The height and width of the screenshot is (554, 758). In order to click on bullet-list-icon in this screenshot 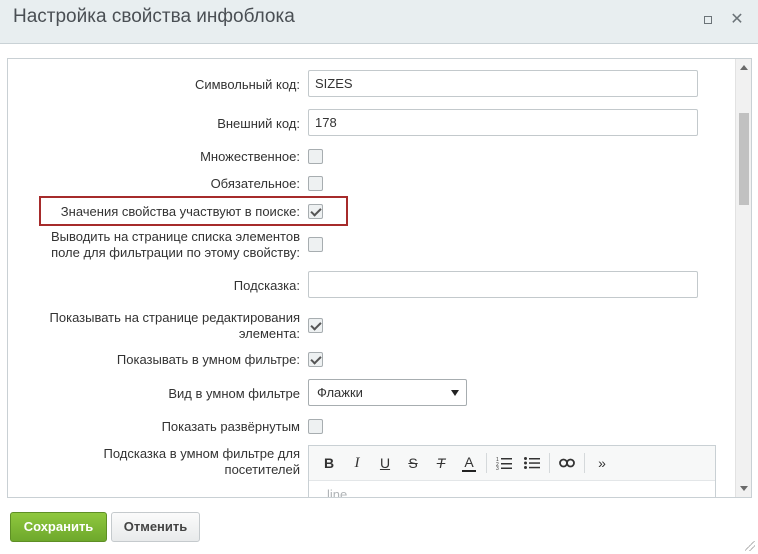, I will do `click(532, 463)`.